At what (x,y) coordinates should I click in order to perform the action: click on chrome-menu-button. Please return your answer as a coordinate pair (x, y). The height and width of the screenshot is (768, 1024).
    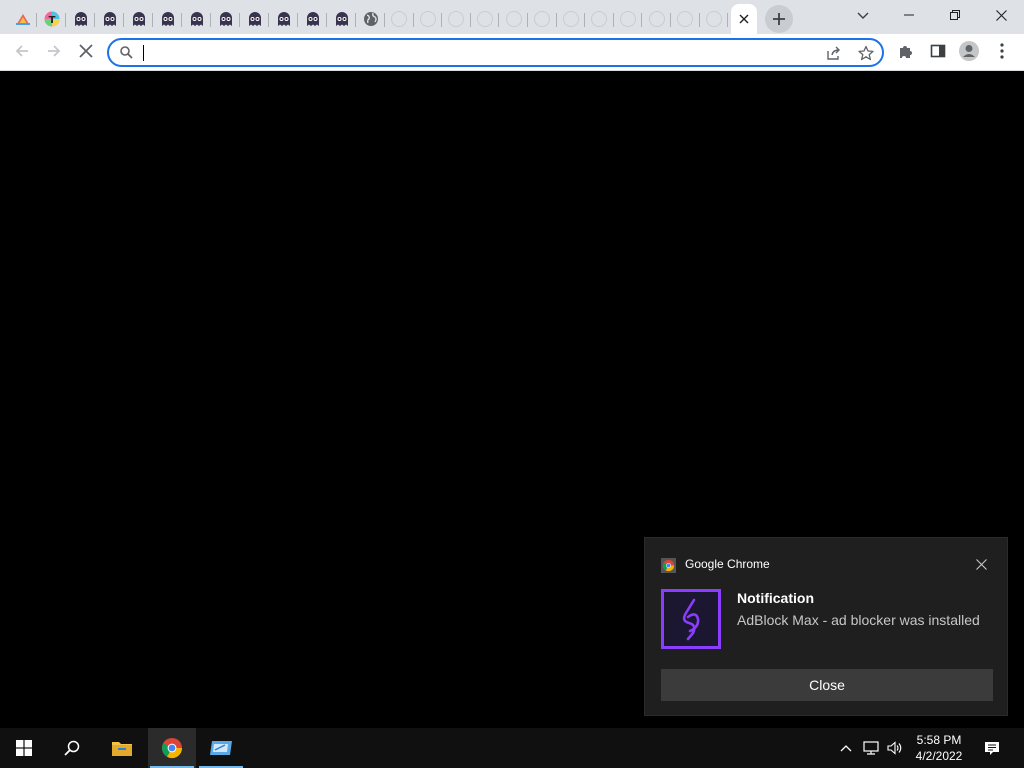
    Looking at the image, I should click on (1002, 51).